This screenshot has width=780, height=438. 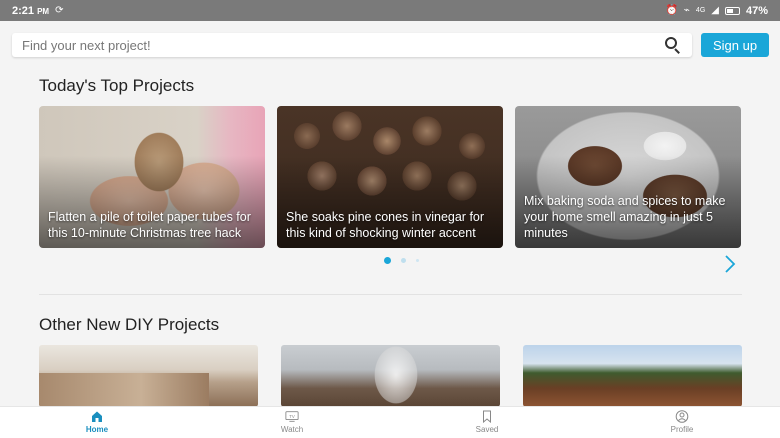 I want to click on profile-icon, so click(x=682, y=416).